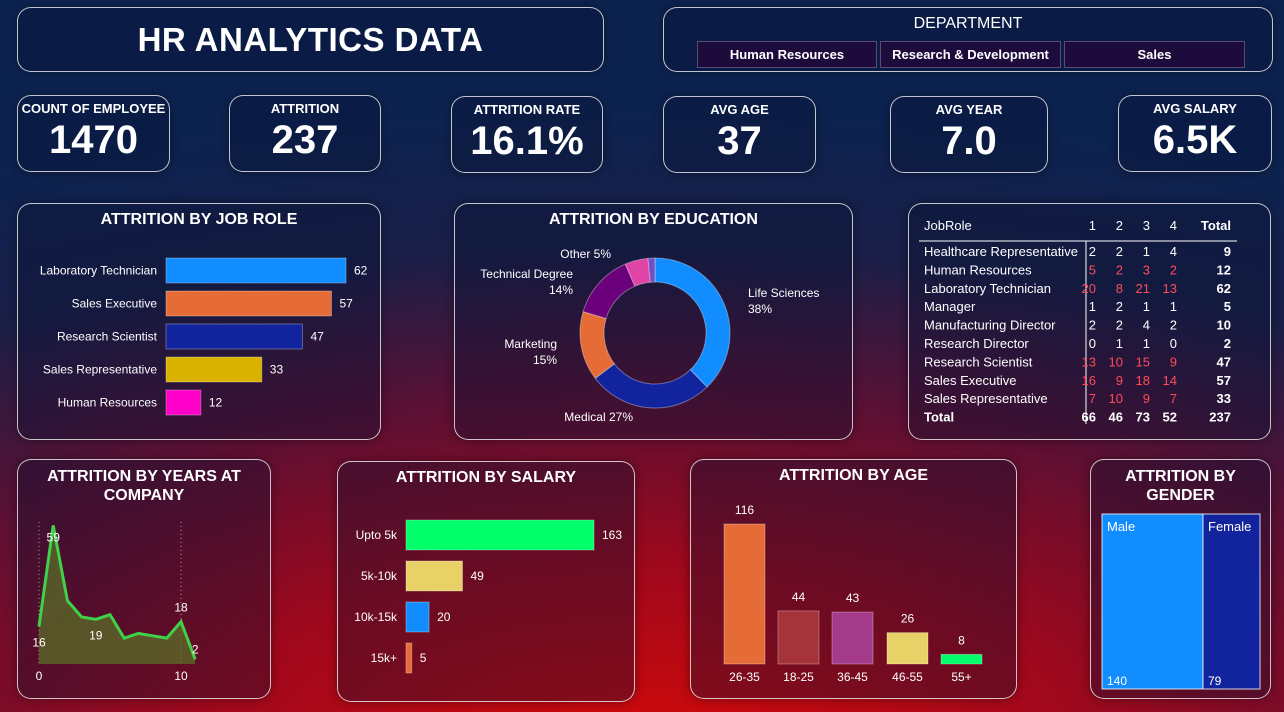 The width and height of the screenshot is (1284, 712). What do you see at coordinates (783, 293) in the screenshot?
I see `slice-label: Life Sciences` at bounding box center [783, 293].